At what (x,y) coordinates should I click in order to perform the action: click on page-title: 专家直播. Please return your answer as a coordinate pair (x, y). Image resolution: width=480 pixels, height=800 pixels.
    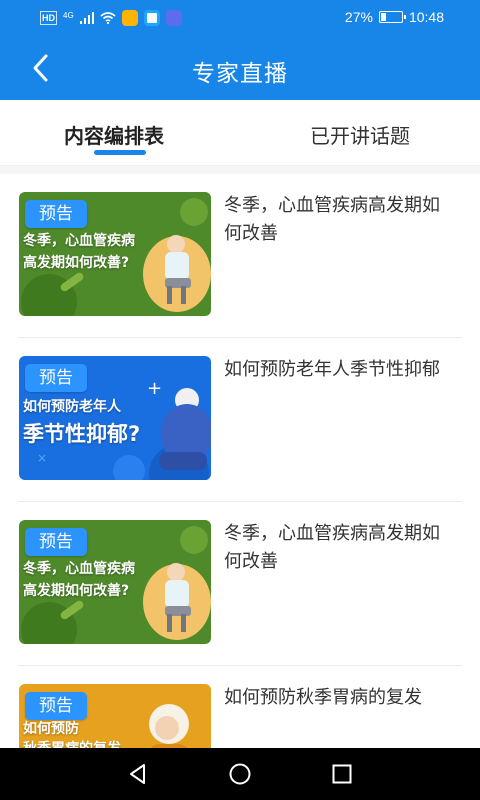
    Looking at the image, I should click on (240, 74).